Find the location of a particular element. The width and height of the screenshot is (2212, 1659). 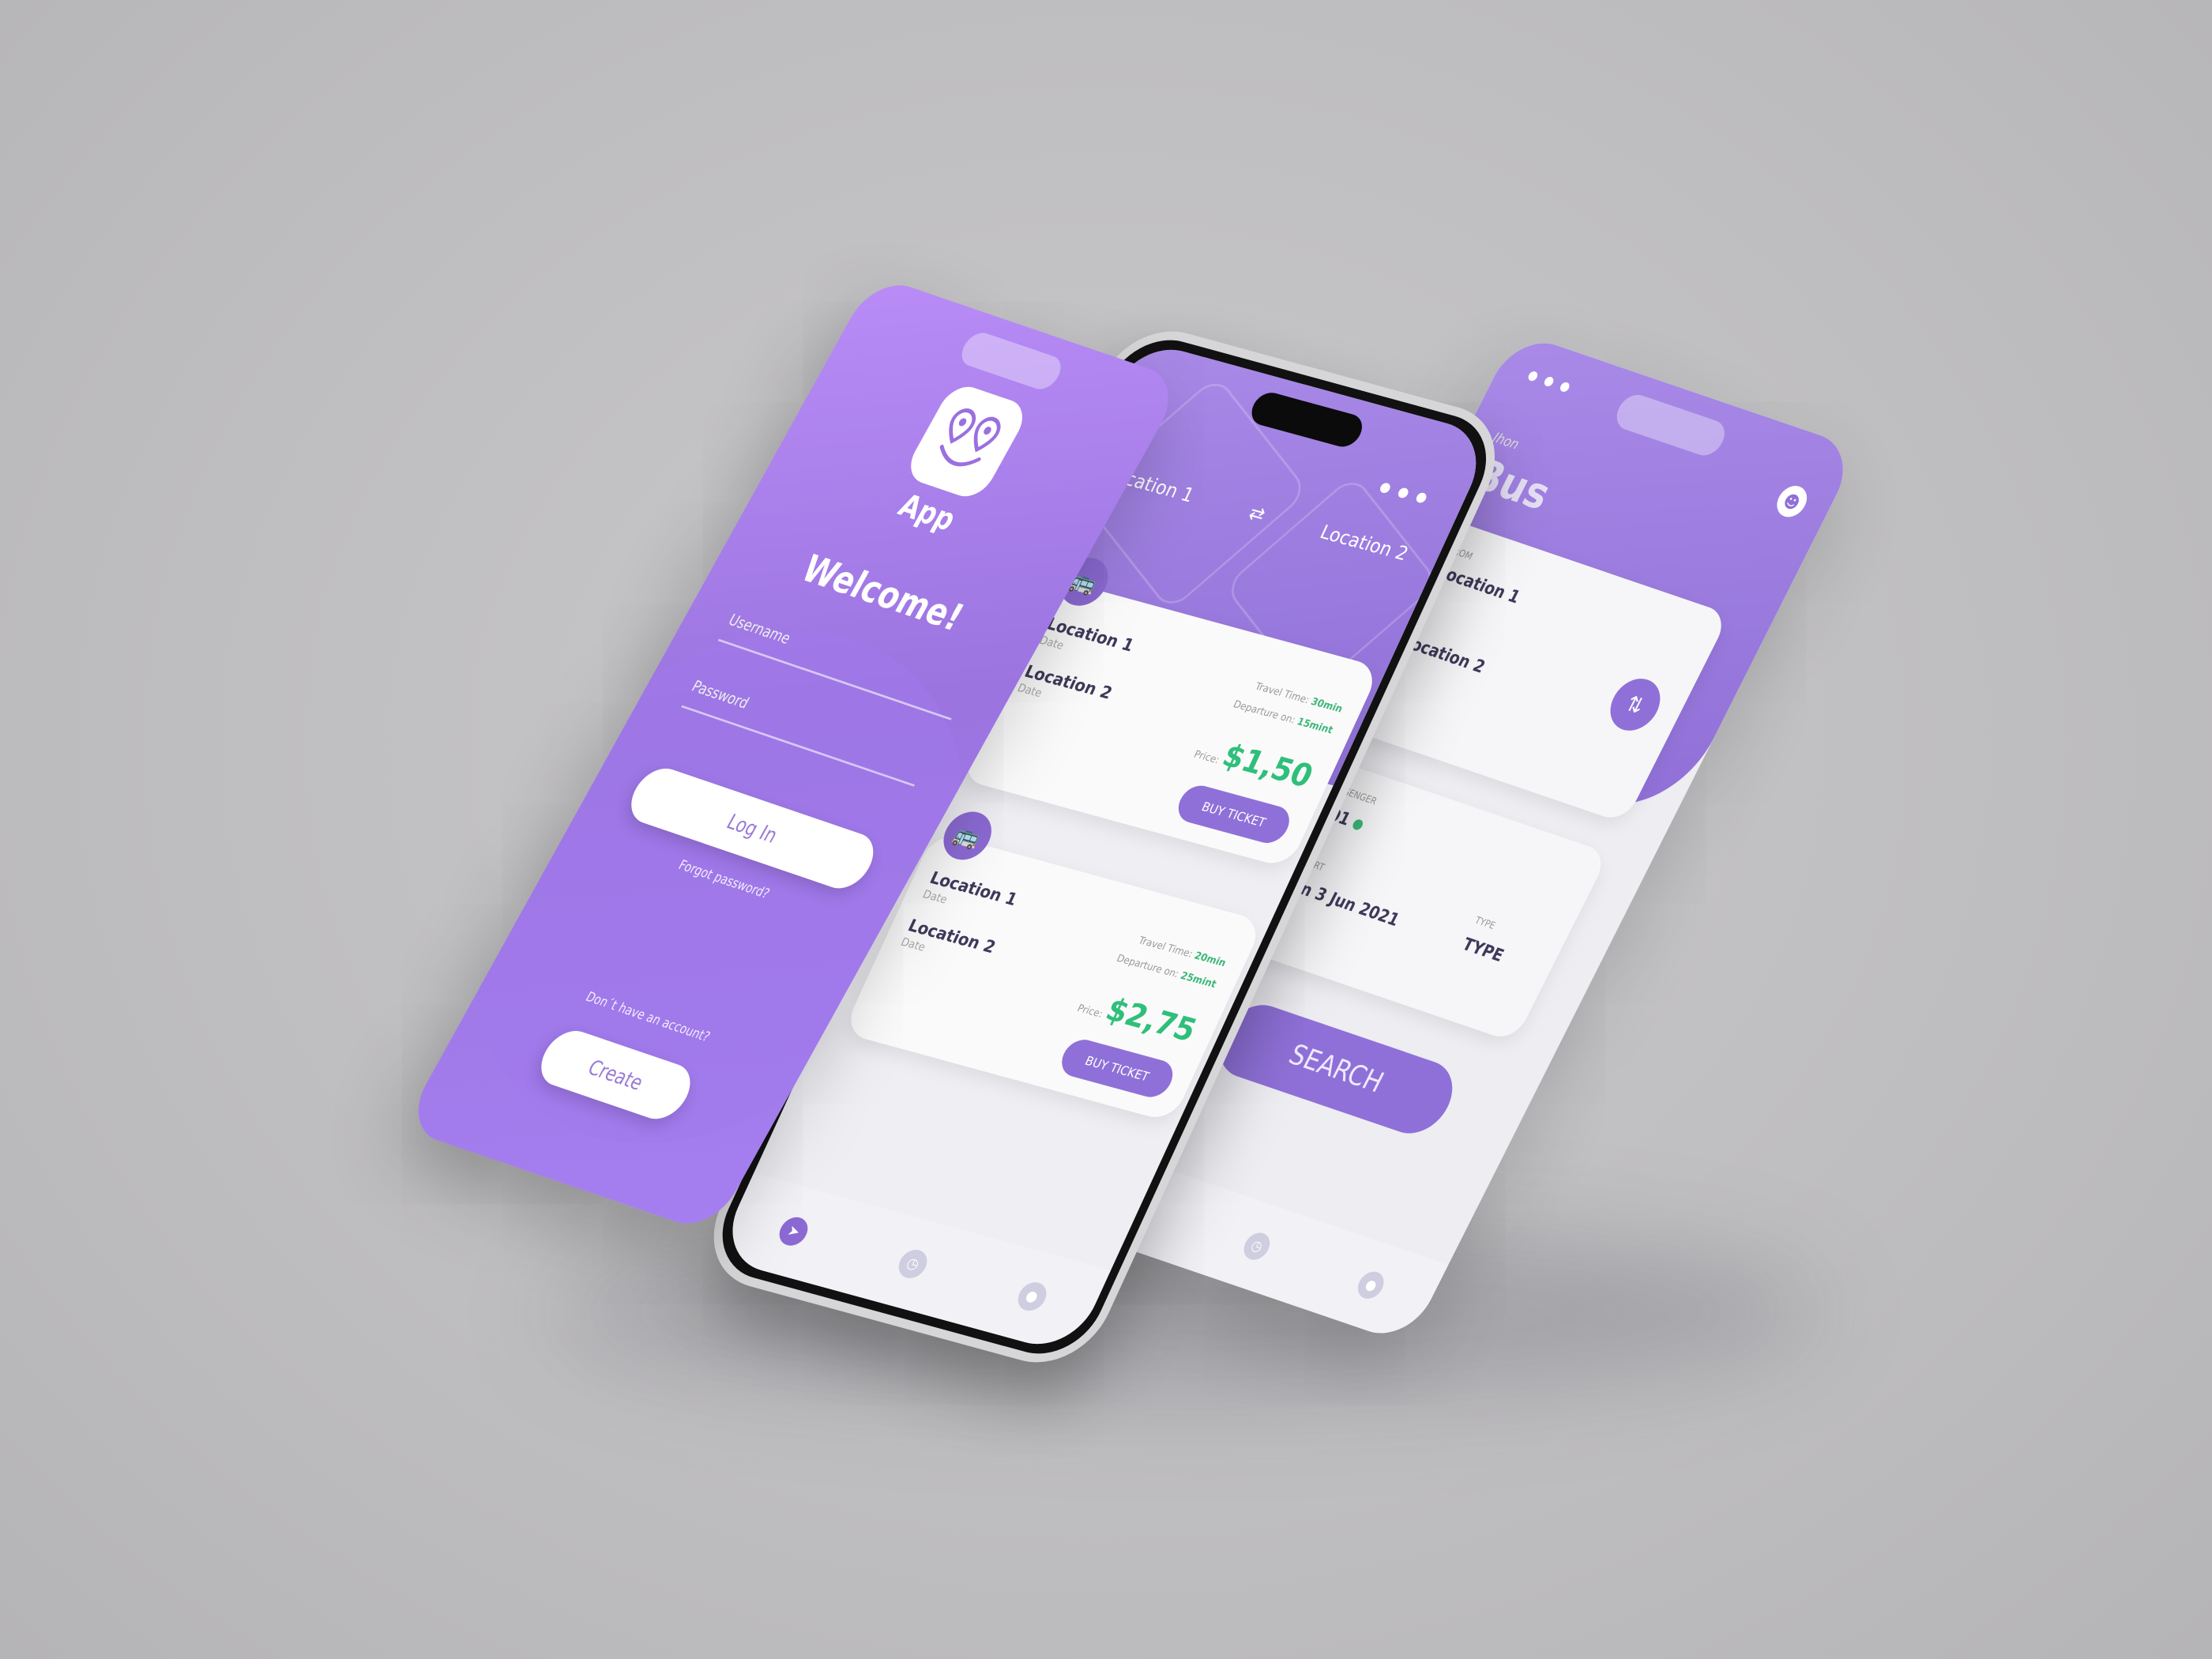

search-button: SEARCH is located at coordinates (1336, 1069).